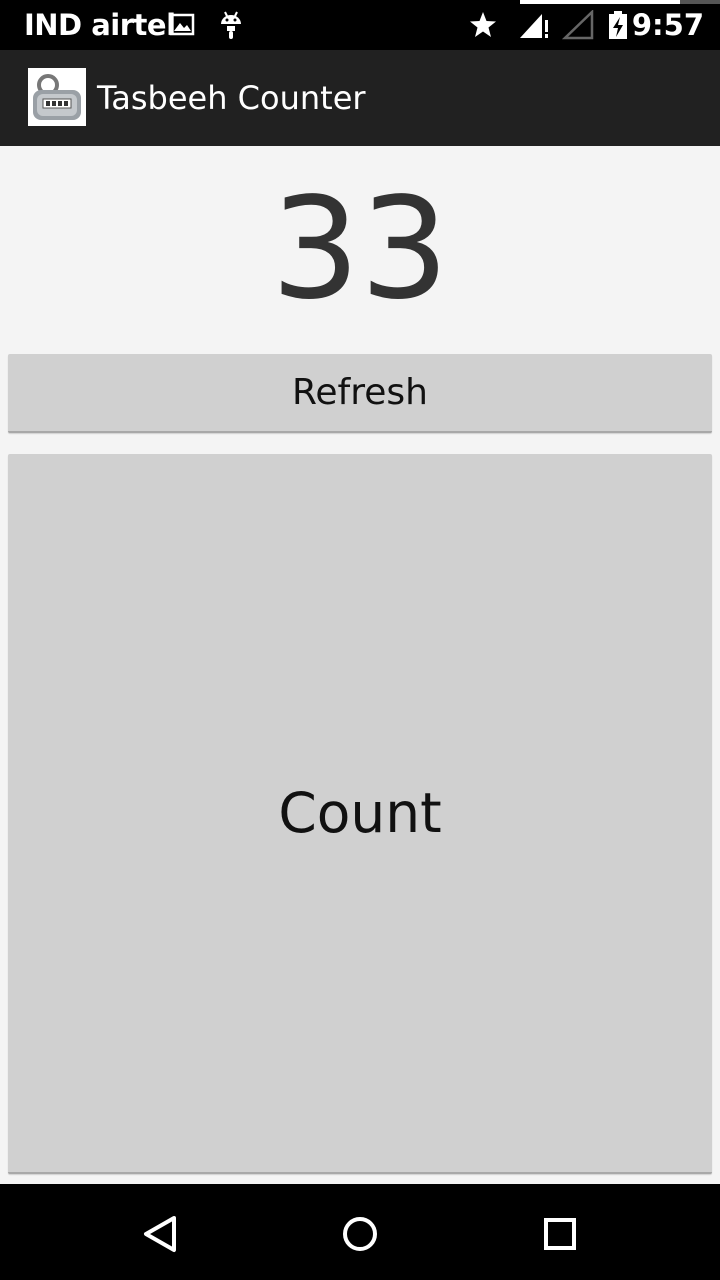 The height and width of the screenshot is (1280, 720). Describe the element at coordinates (160, 1234) in the screenshot. I see `back-icon` at that location.